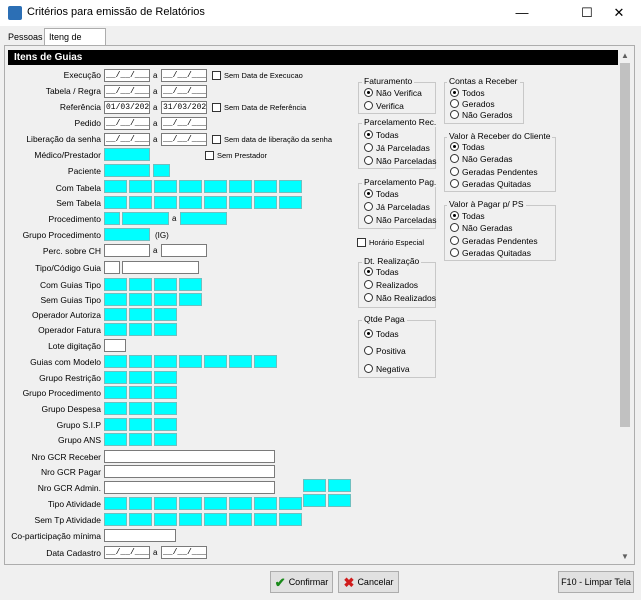 The width and height of the screenshot is (641, 600). Describe the element at coordinates (160, 267) in the screenshot. I see `codigo-guia-input` at that location.